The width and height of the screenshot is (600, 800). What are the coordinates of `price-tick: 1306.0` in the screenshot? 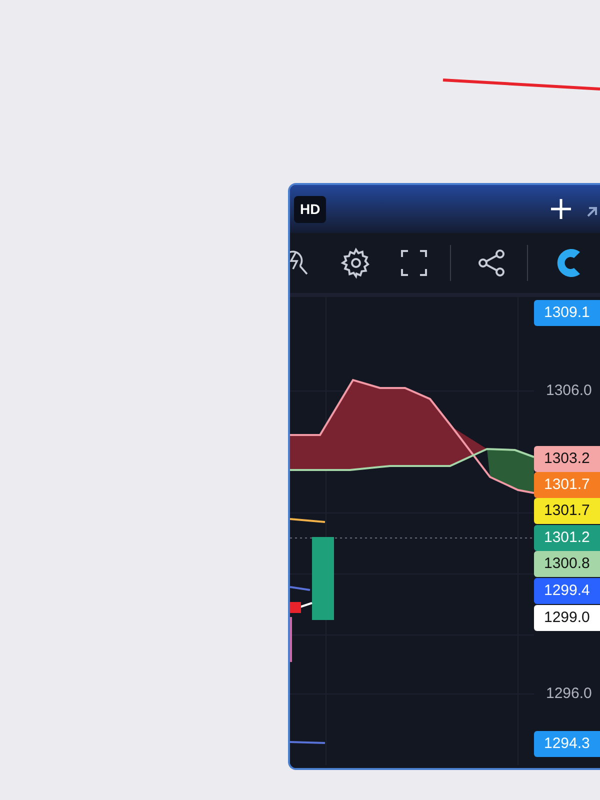 It's located at (569, 390).